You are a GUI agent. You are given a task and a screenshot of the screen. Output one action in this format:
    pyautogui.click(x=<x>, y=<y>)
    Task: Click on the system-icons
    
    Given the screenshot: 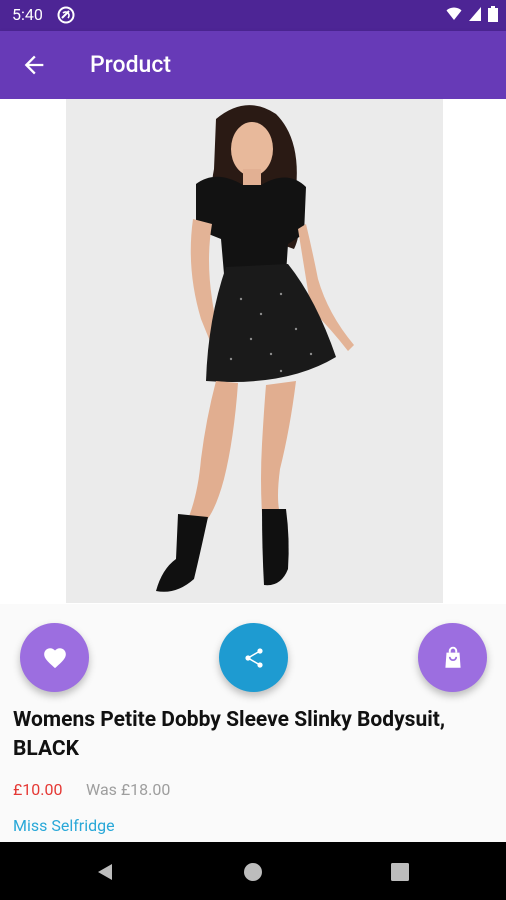 What is the action you would take?
    pyautogui.click(x=472, y=14)
    